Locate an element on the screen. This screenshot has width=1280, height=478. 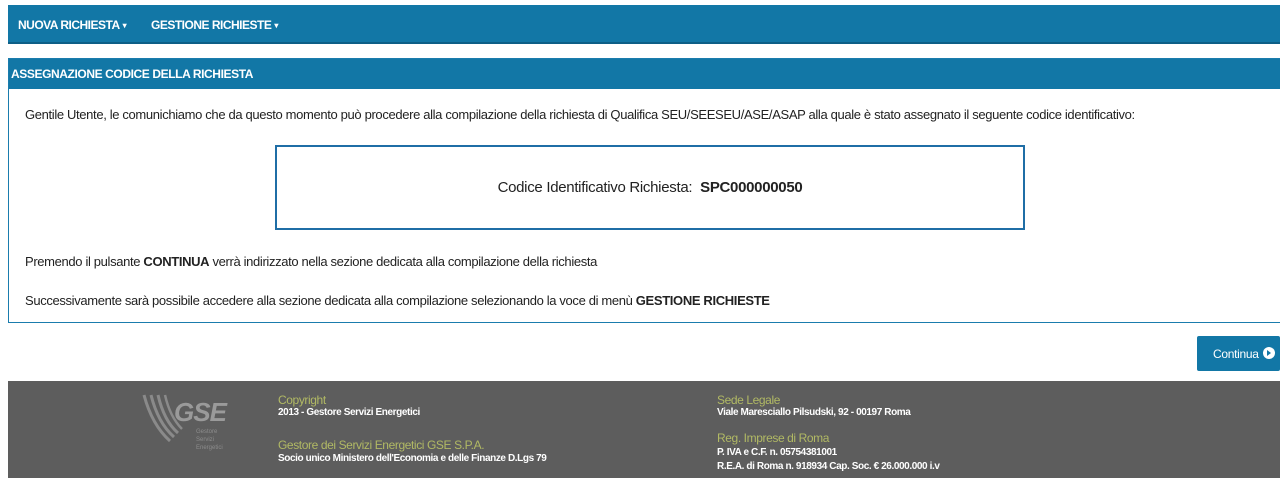
sede-label: Sede Legale is located at coordinates (748, 400).